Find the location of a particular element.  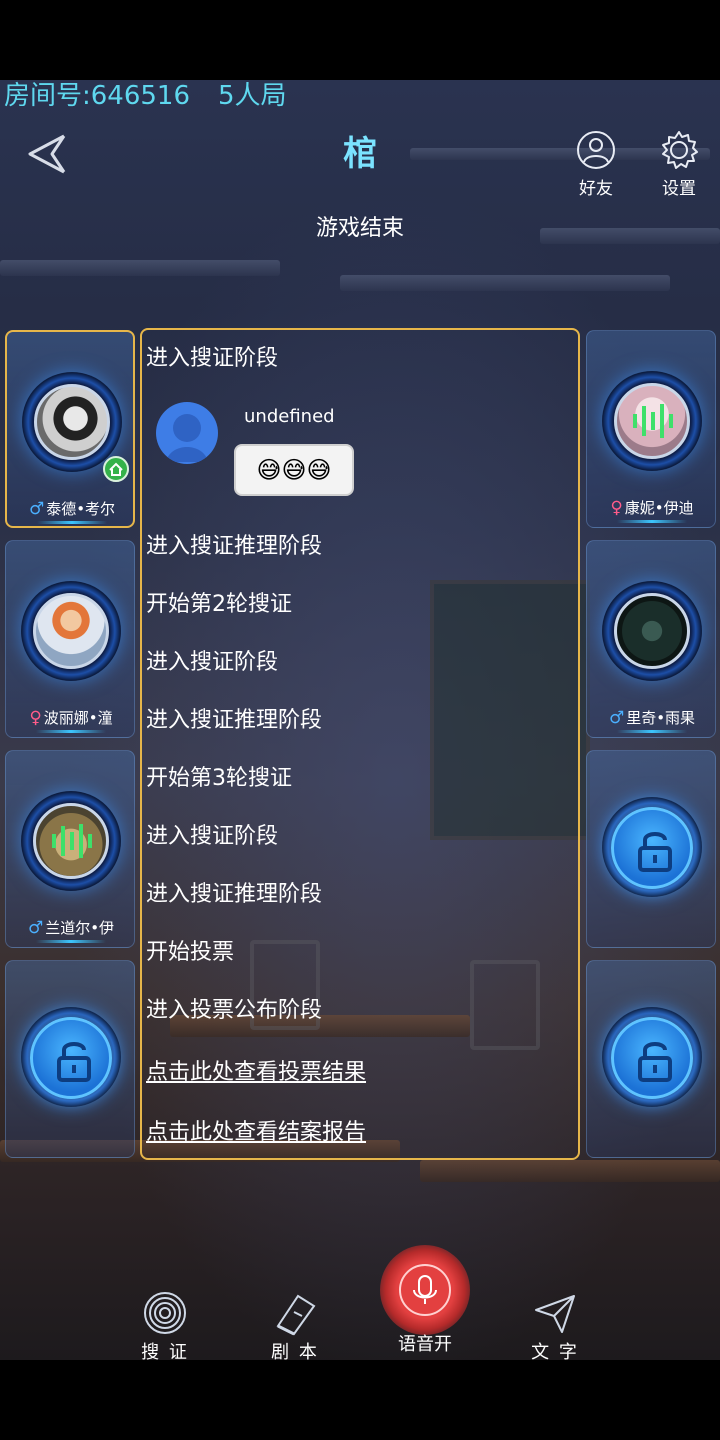

log-message: 开始投票 is located at coordinates (190, 952).